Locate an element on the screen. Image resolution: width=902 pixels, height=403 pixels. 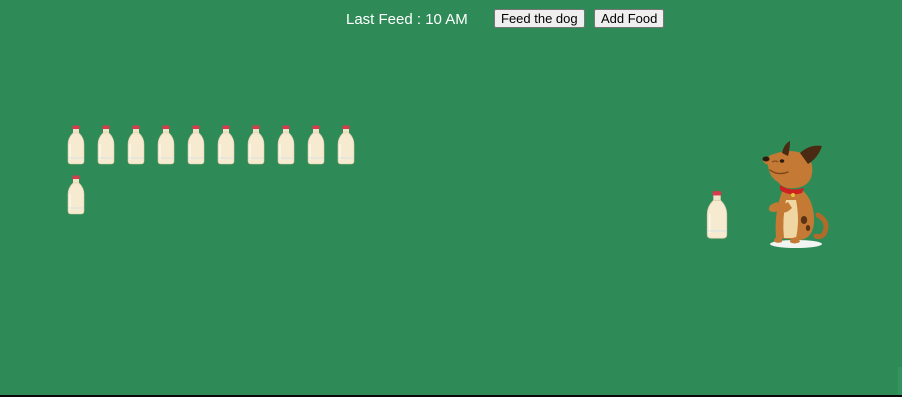
page-bottom-border is located at coordinates (451, 396).